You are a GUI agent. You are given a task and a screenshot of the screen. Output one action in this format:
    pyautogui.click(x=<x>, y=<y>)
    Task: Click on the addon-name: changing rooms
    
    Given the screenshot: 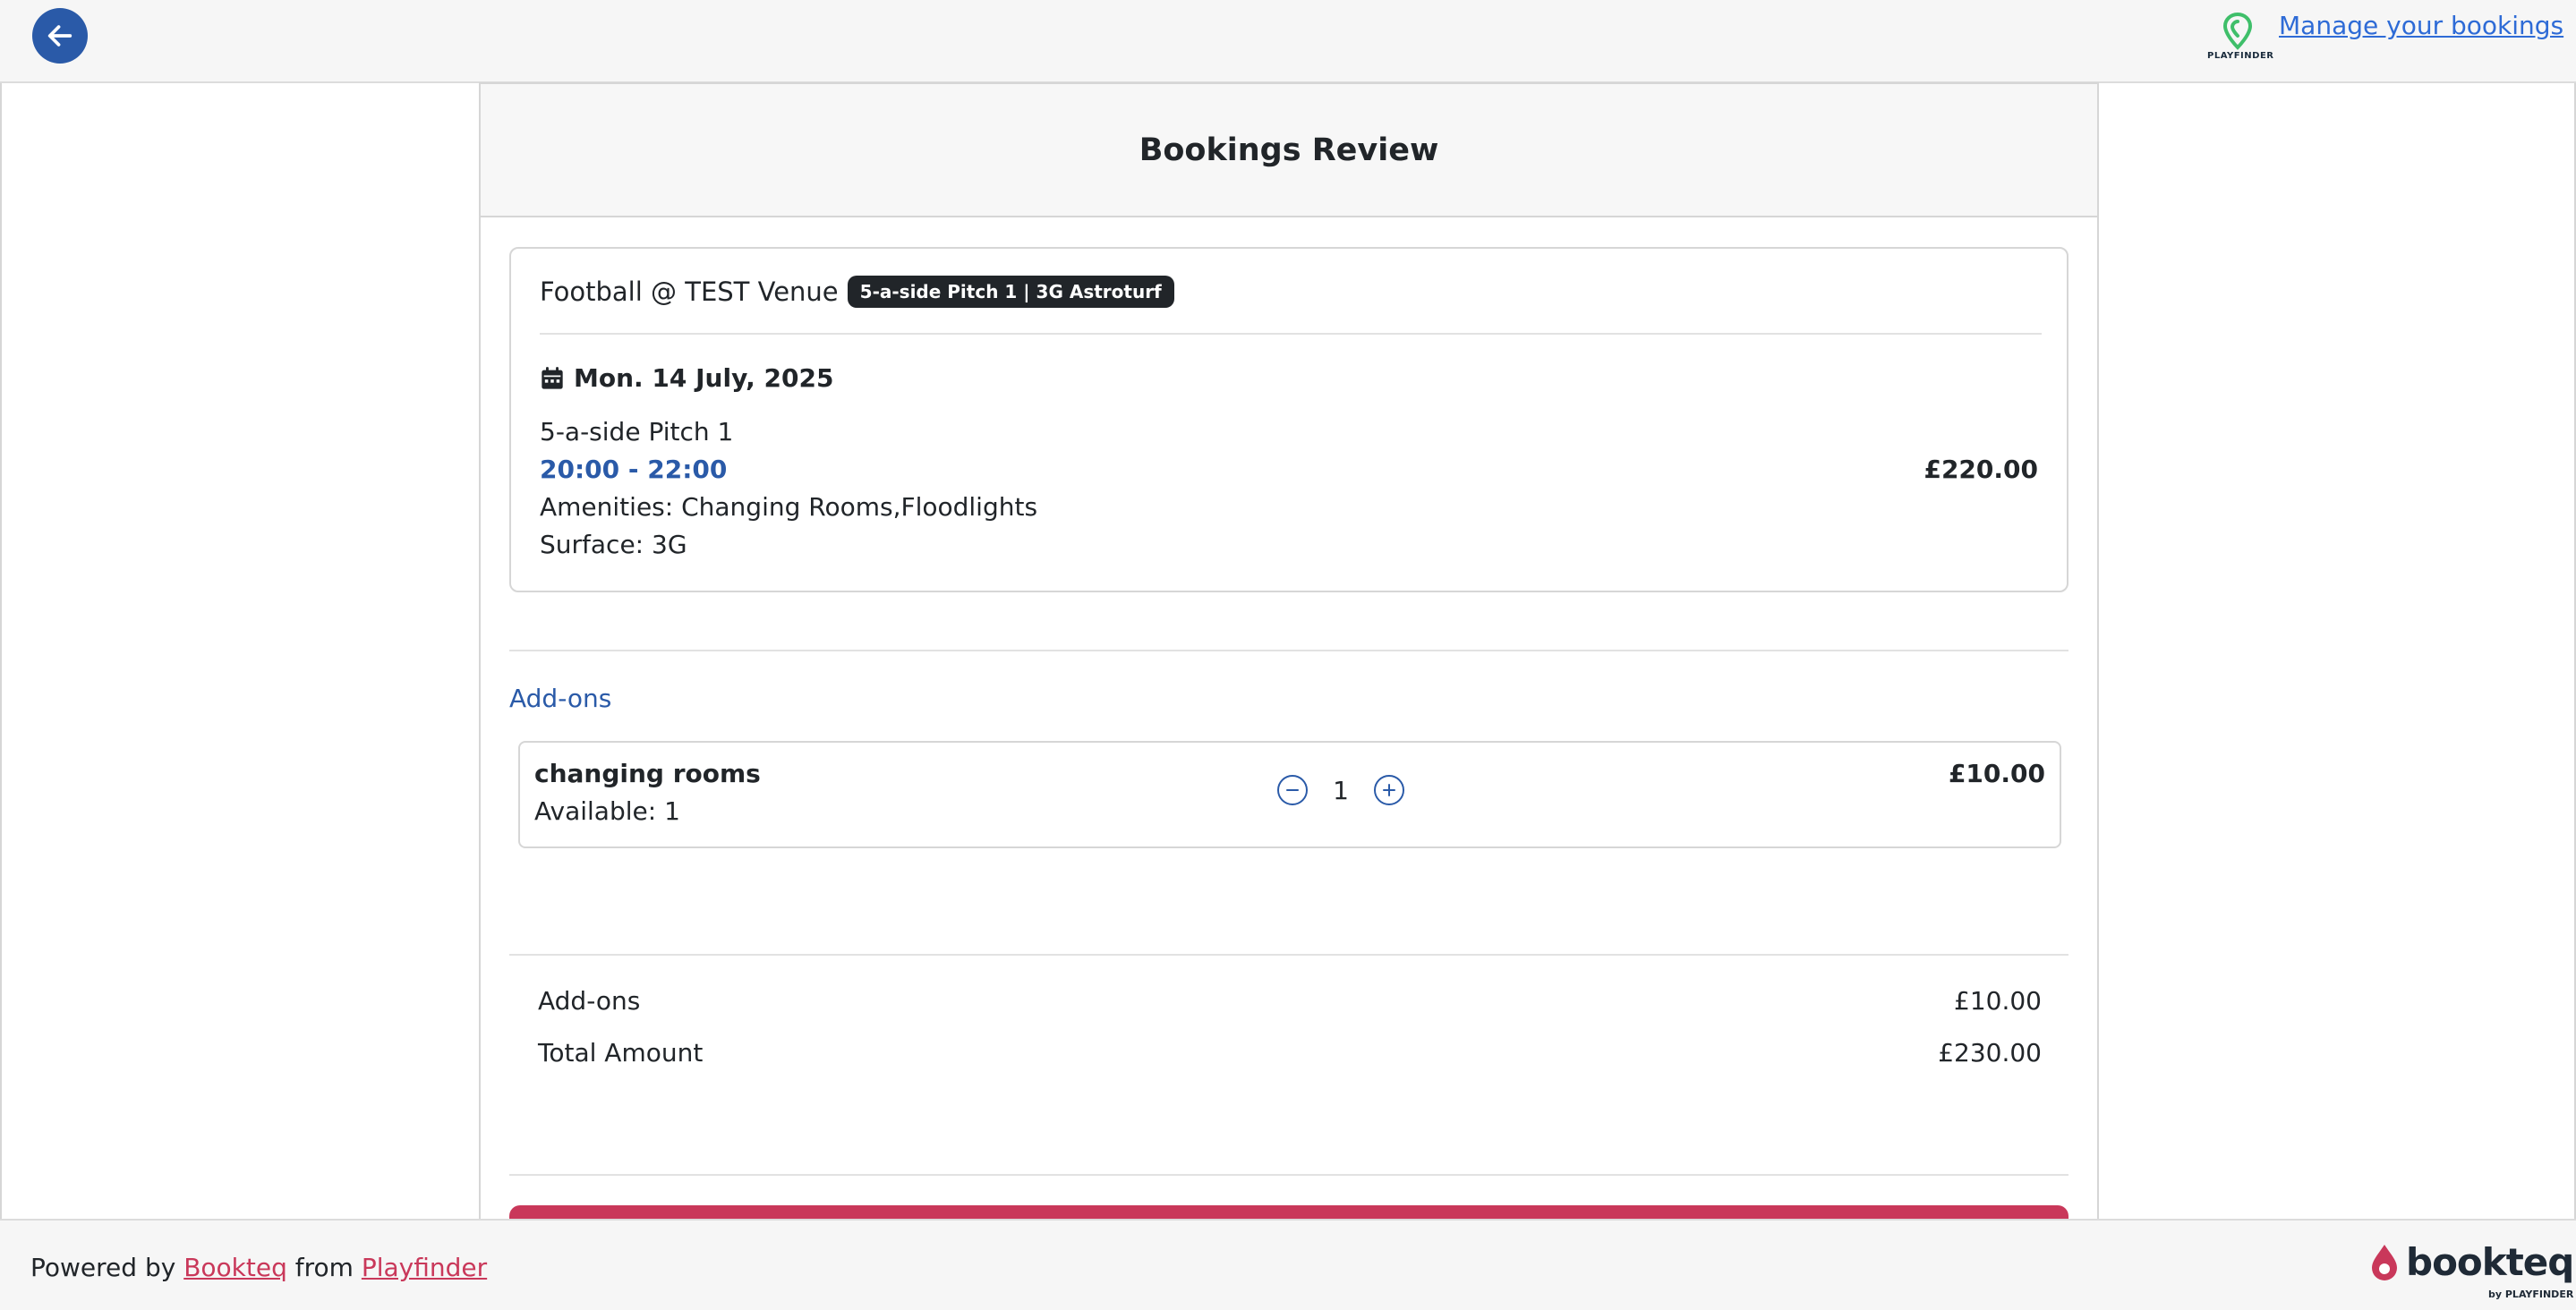 What is the action you would take?
    pyautogui.click(x=647, y=774)
    